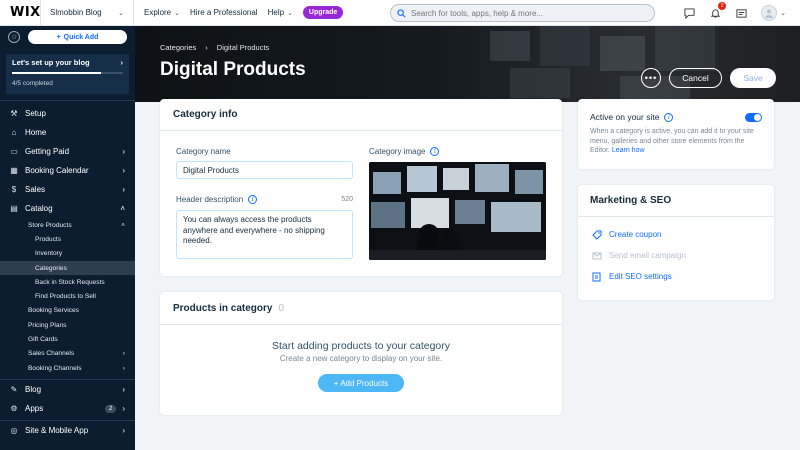  Describe the element at coordinates (217, 199) in the screenshot. I see `header-description-label: Header description i` at that location.